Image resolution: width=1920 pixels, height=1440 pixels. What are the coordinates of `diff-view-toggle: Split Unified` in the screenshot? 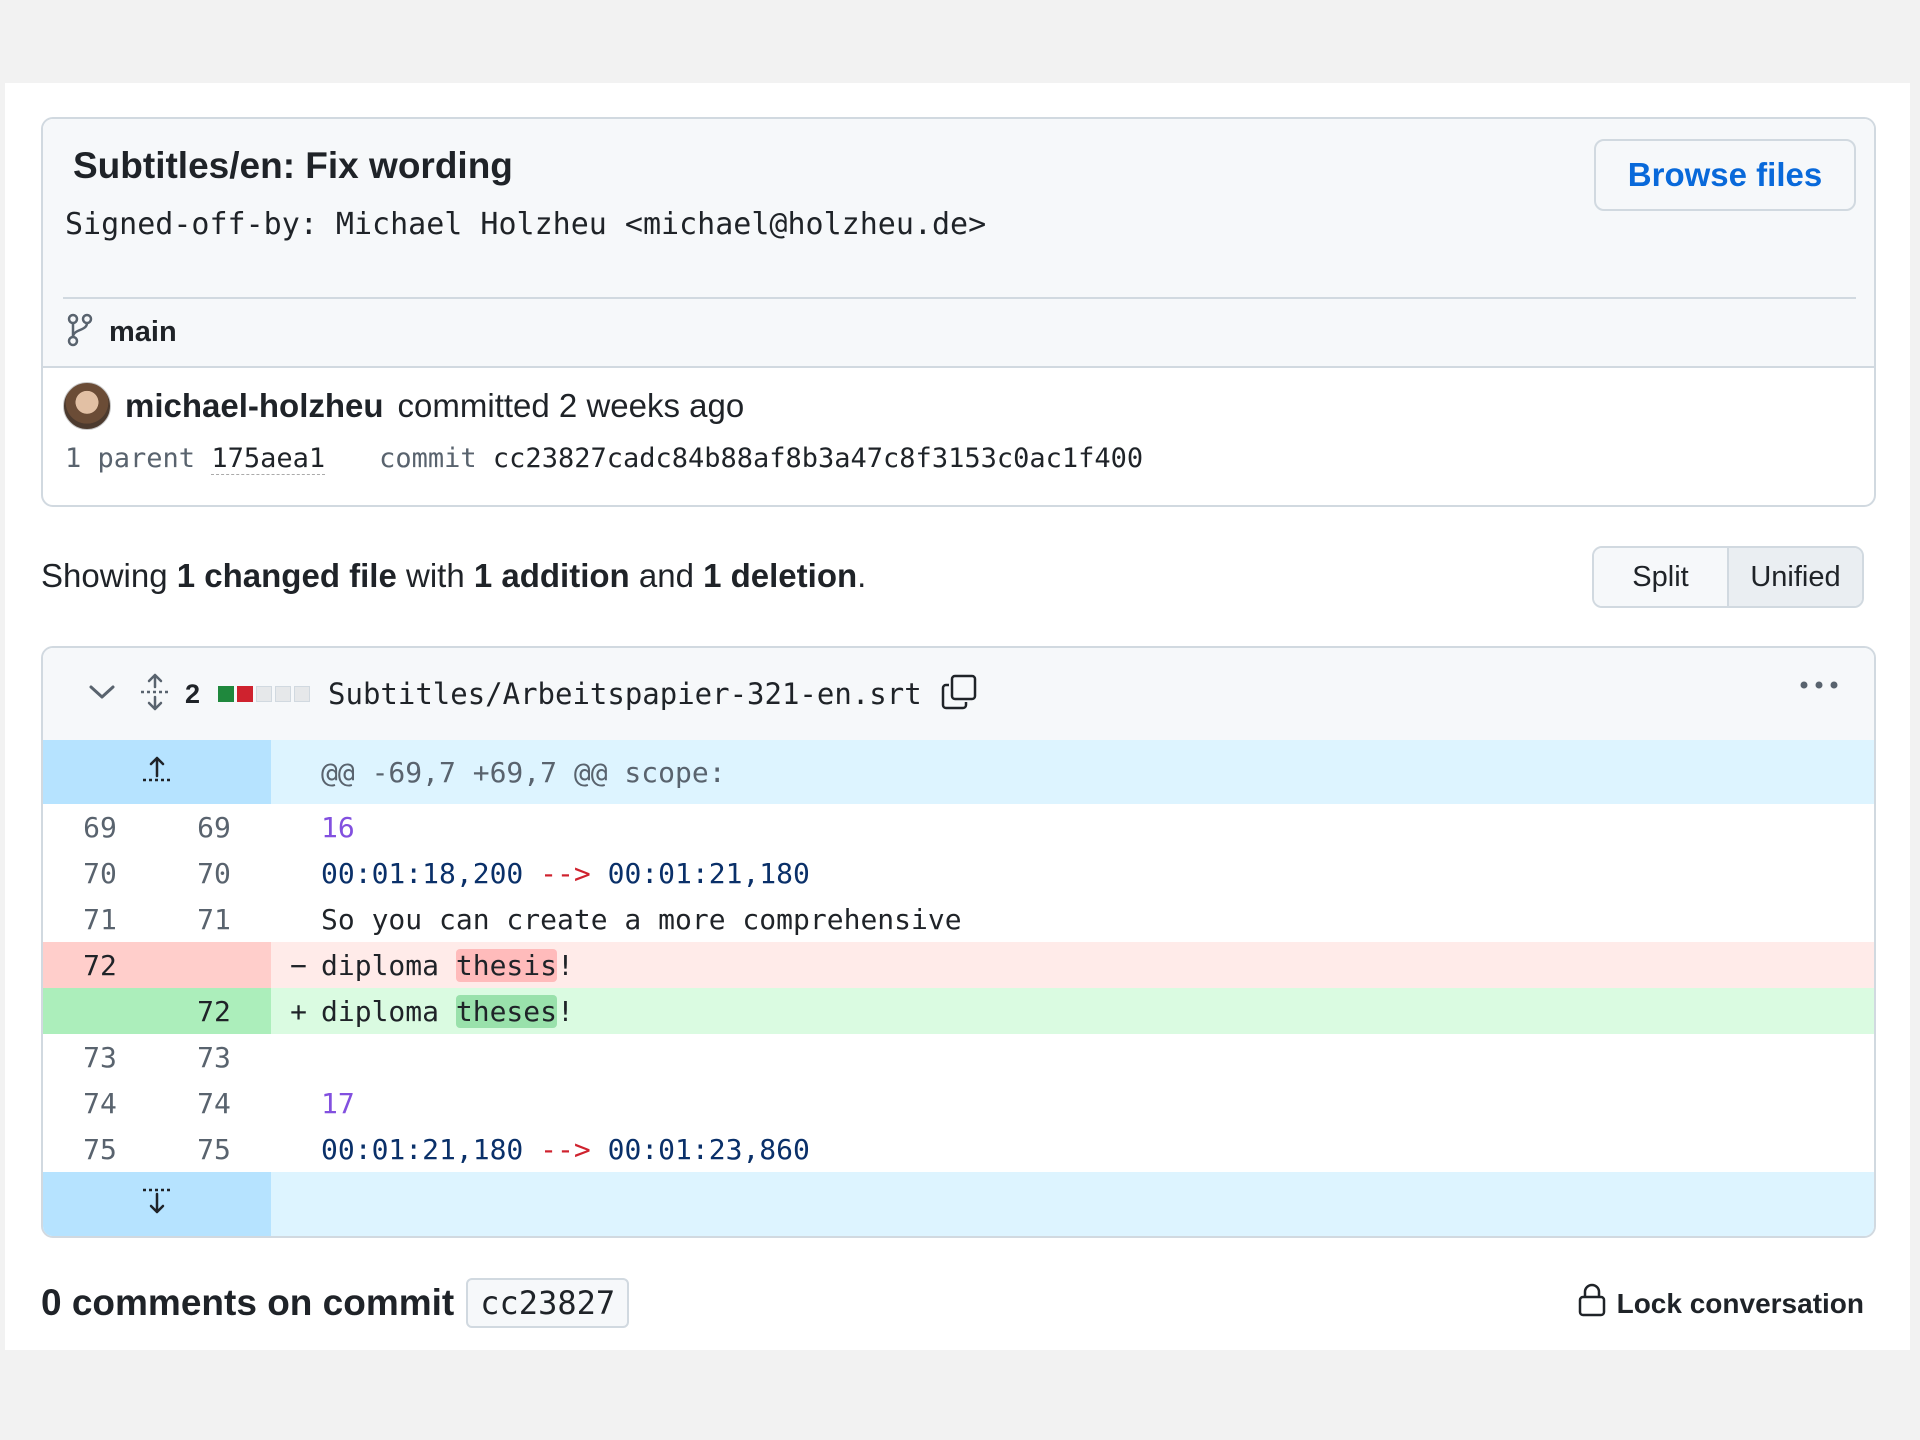 It's located at (1728, 577).